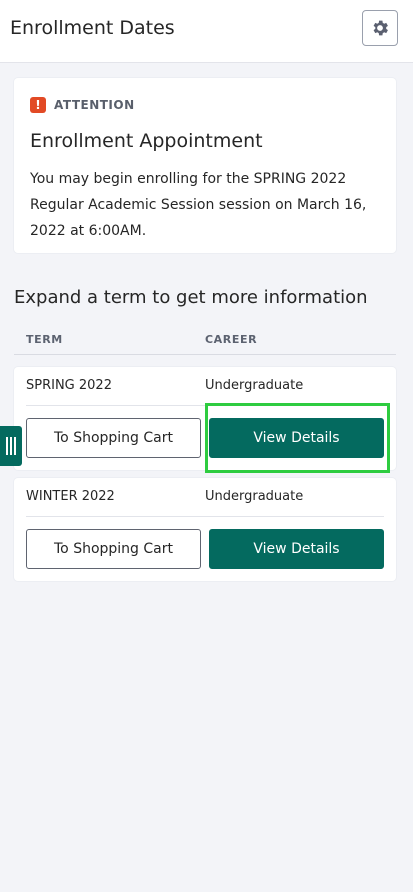  What do you see at coordinates (146, 141) in the screenshot?
I see `attention-heading: Enrollment Appointment` at bounding box center [146, 141].